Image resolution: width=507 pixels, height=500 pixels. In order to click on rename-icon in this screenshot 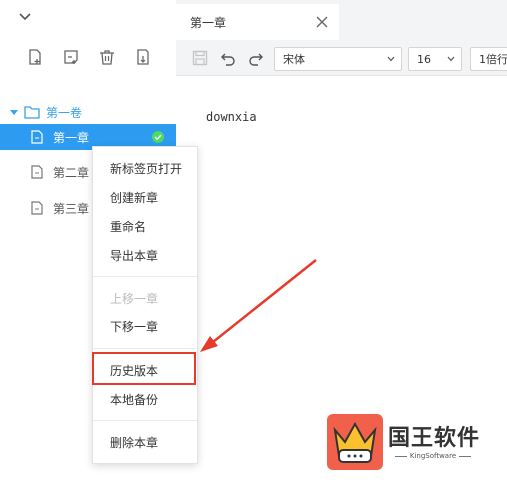, I will do `click(143, 57)`.